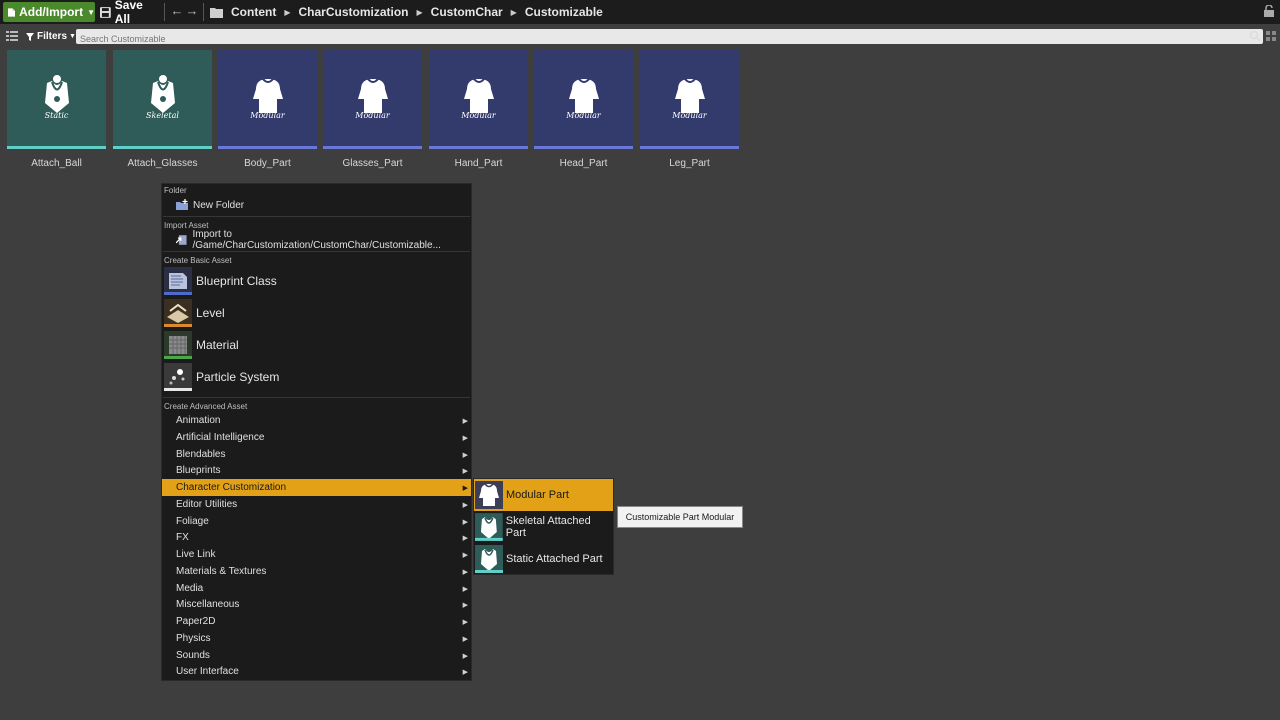 The image size is (1280, 720). What do you see at coordinates (353, 12) in the screenshot?
I see `breadcrumb-charcustomization: CharCustomization` at bounding box center [353, 12].